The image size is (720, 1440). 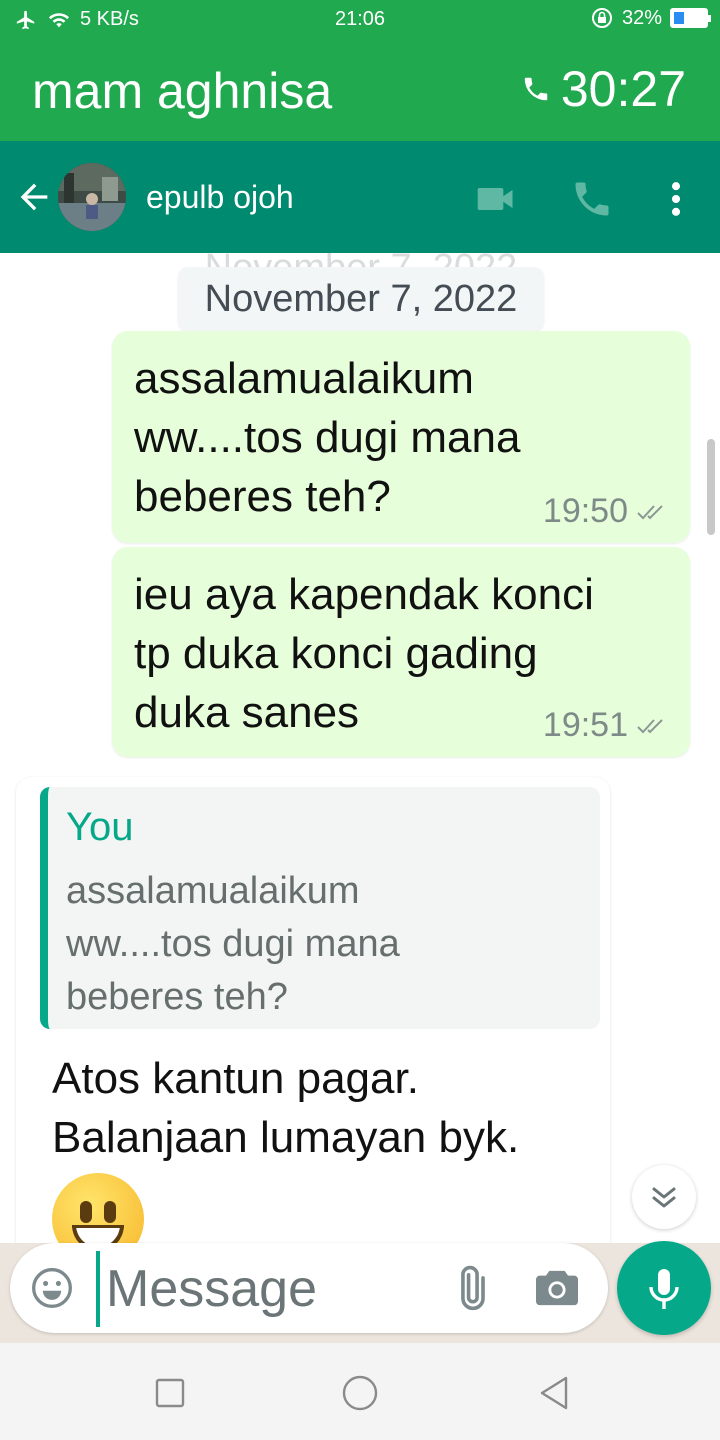 I want to click on message-meta: 19:51, so click(x=605, y=725).